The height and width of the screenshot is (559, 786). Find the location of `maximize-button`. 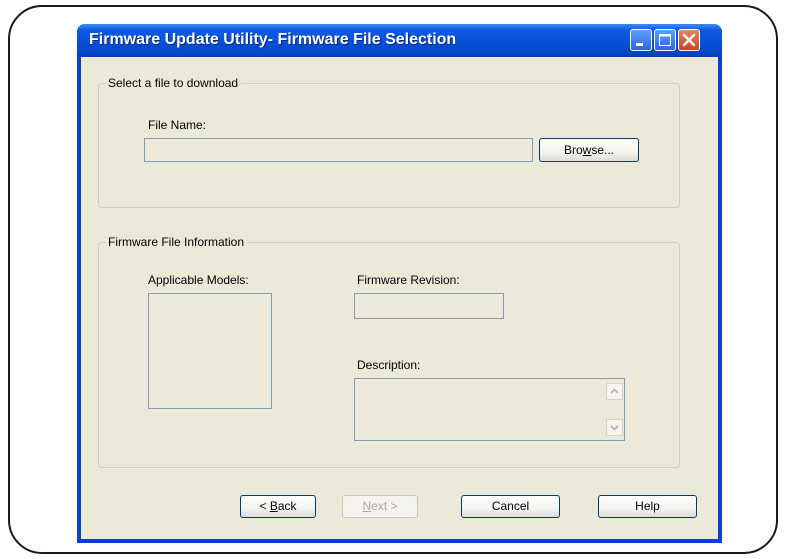

maximize-button is located at coordinates (665, 40).